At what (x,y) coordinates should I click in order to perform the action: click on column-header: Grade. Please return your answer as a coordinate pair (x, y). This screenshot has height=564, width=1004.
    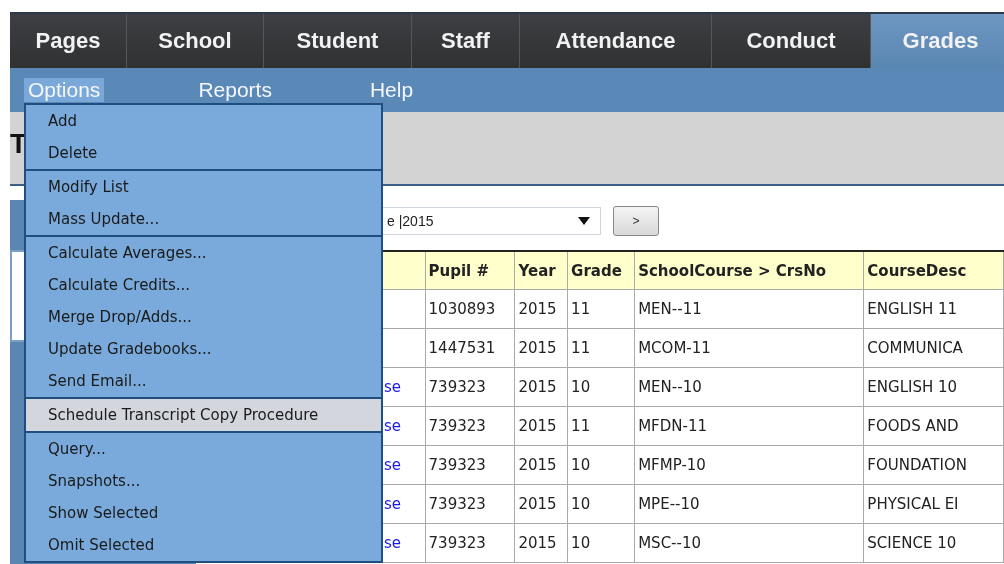
    Looking at the image, I should click on (601, 270).